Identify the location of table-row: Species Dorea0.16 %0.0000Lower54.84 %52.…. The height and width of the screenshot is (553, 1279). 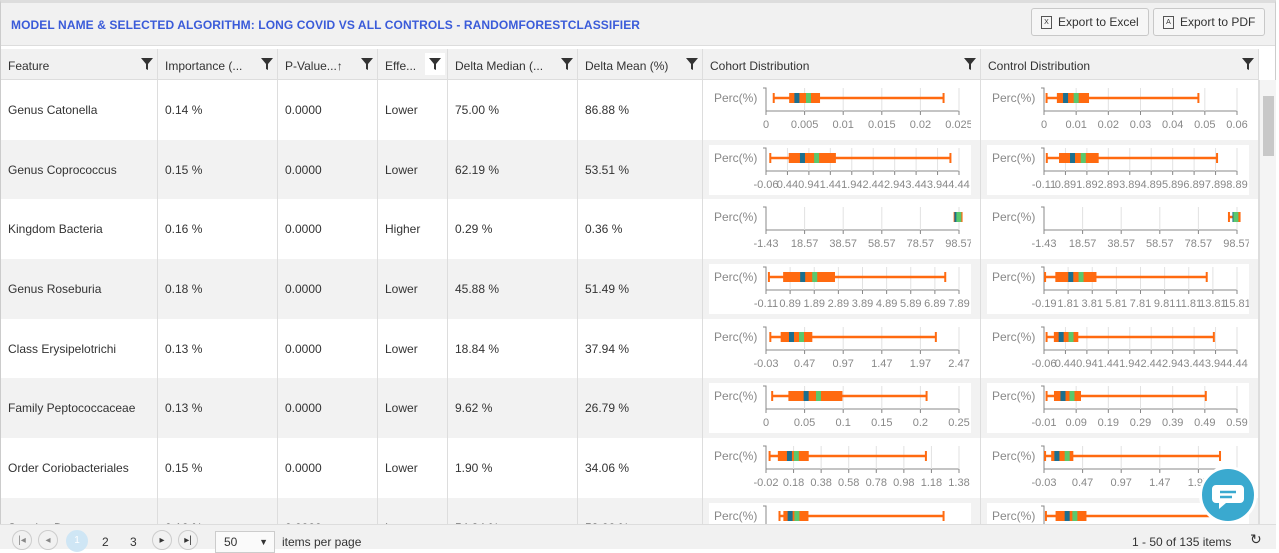
(630, 512).